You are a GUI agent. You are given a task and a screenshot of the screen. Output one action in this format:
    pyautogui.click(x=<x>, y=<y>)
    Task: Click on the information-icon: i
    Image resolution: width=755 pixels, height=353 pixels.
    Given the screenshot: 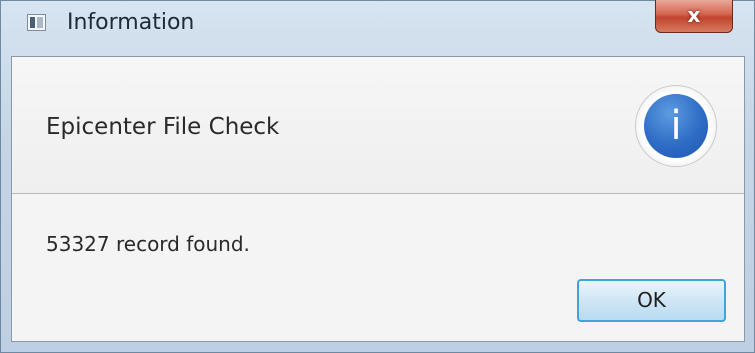 What is the action you would take?
    pyautogui.click(x=676, y=126)
    